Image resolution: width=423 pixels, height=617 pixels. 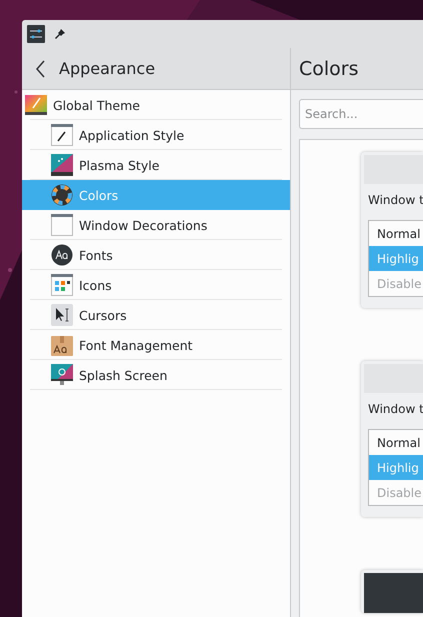 I want to click on sidebar-item: Global Theme, so click(x=156, y=105).